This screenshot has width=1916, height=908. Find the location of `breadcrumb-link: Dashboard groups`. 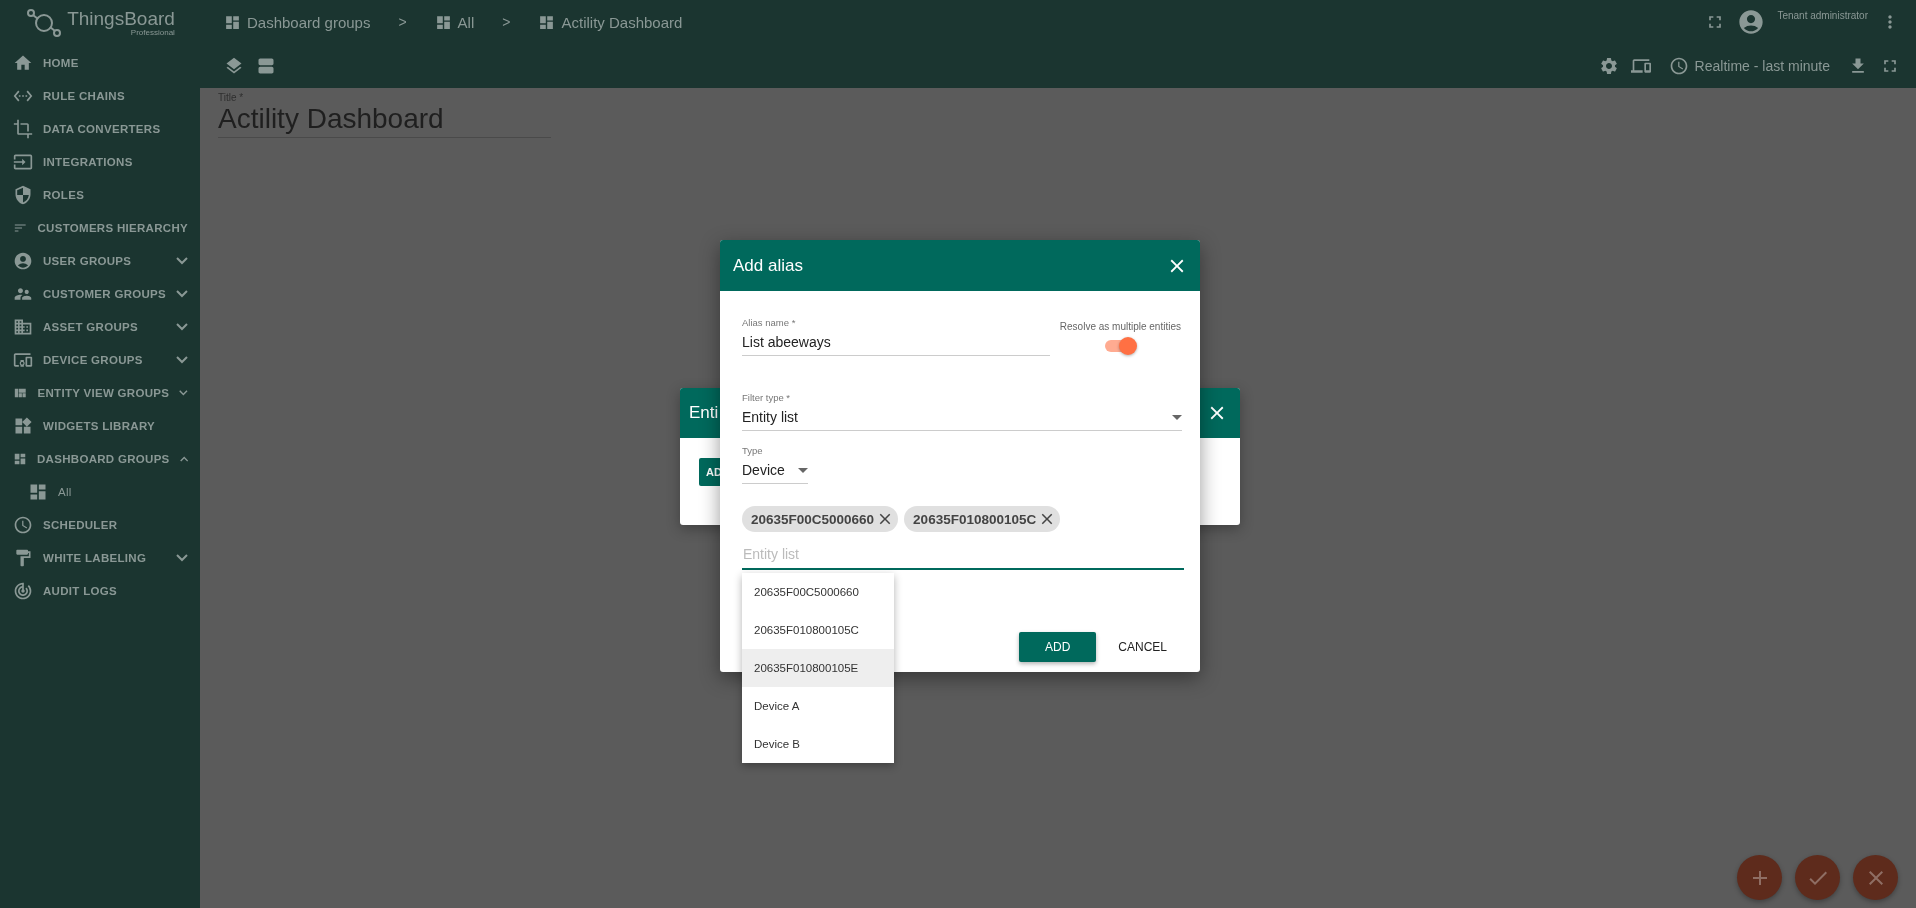

breadcrumb-link: Dashboard groups is located at coordinates (297, 22).